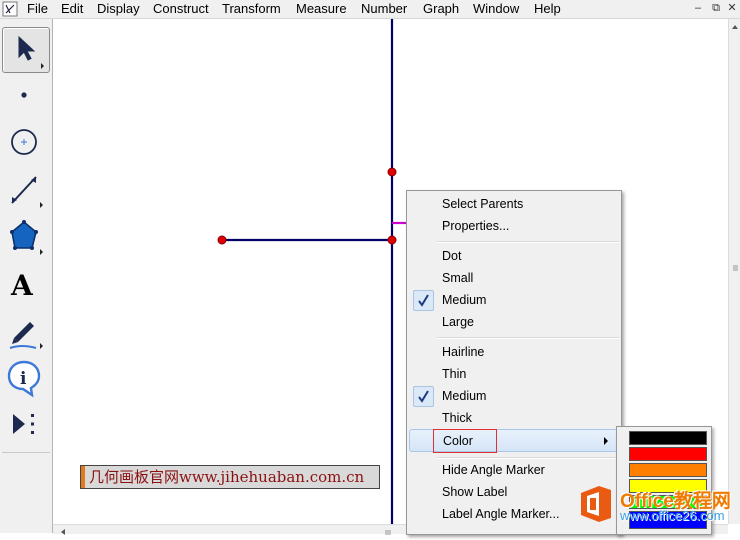 This screenshot has height=540, width=740. I want to click on menu-item-point-small: Small, so click(514, 278).